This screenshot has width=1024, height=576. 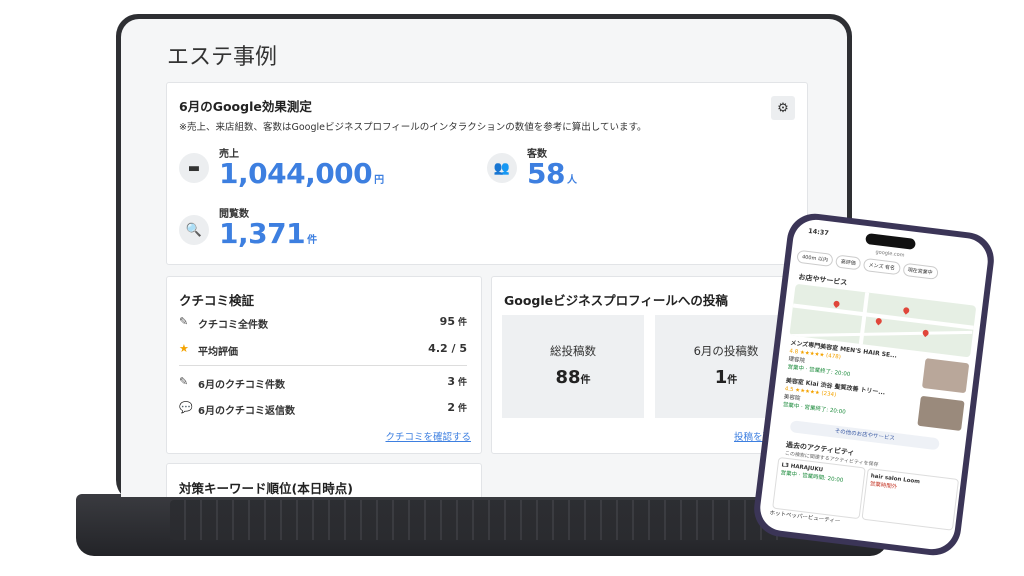 What do you see at coordinates (910, 499) in the screenshot?
I see `activity-card: hair salon Loom 営業時間外` at bounding box center [910, 499].